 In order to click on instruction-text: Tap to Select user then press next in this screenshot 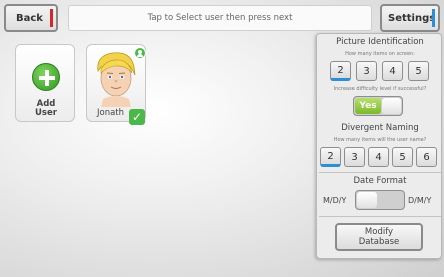, I will do `click(220, 18)`.